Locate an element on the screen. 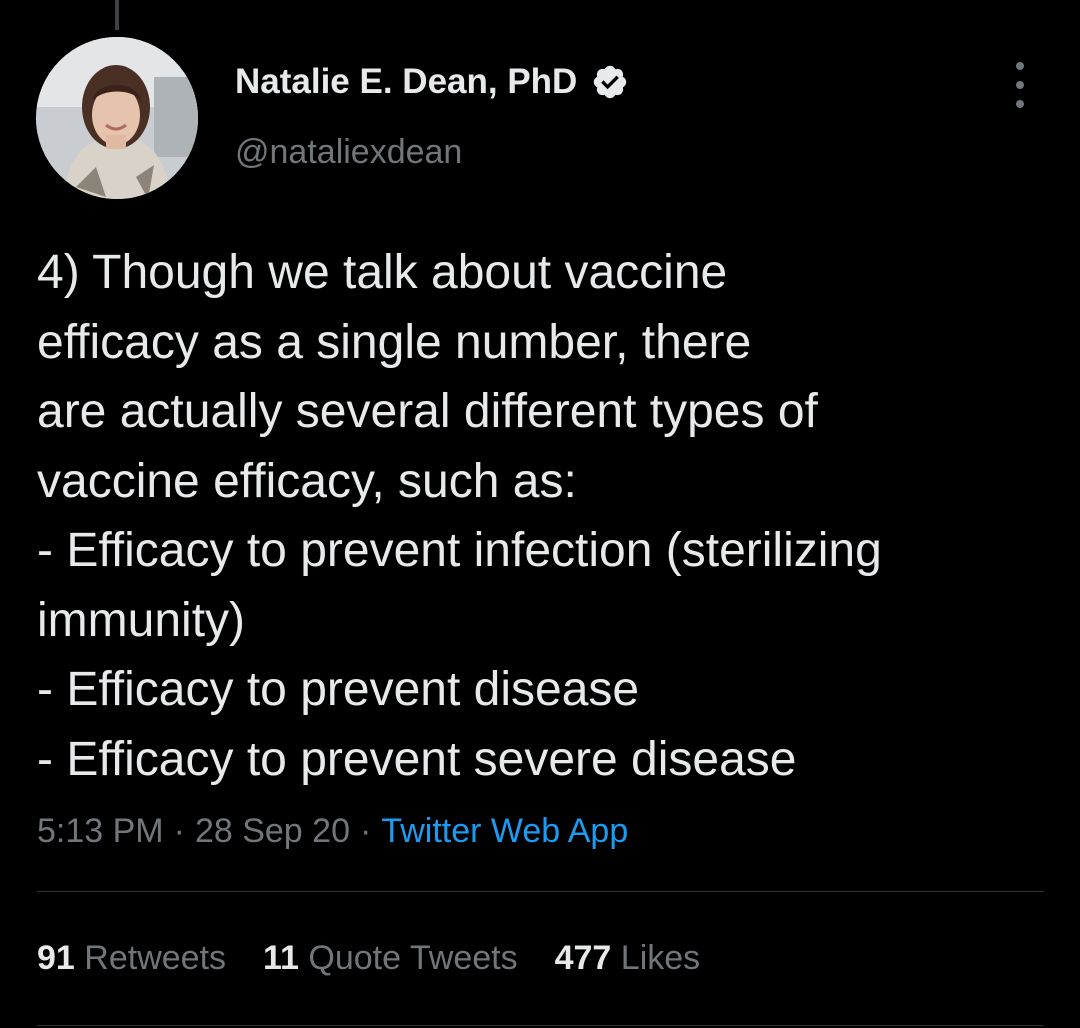 The height and width of the screenshot is (1028, 1080). more-options-button is located at coordinates (1020, 85).